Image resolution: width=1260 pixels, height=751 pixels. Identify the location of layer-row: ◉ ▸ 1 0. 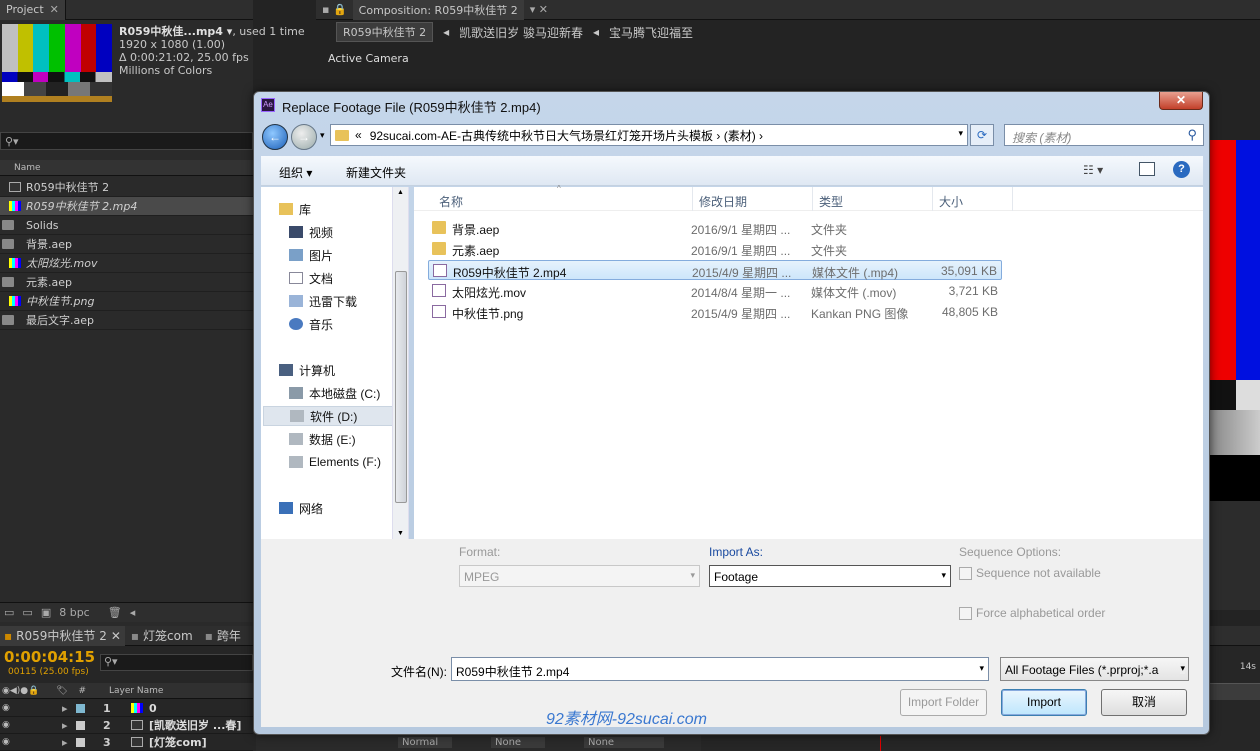
(126, 708).